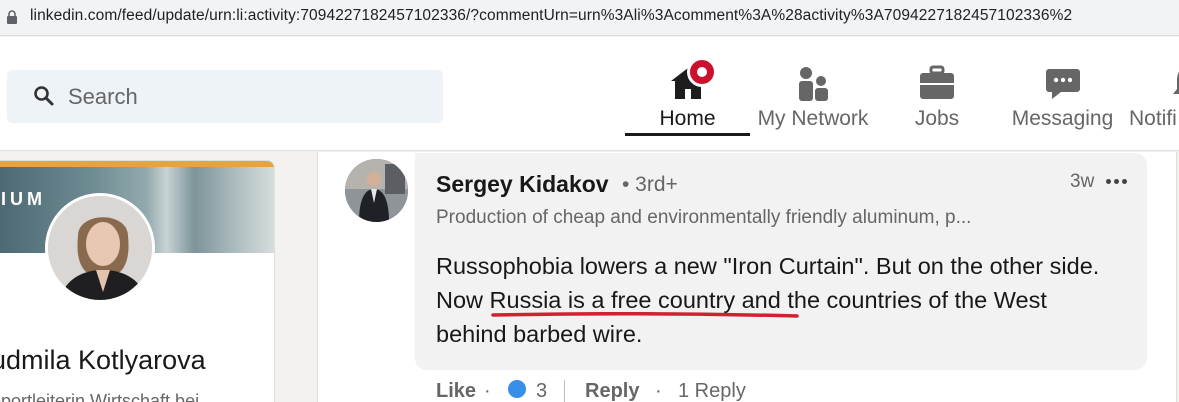 Image resolution: width=1179 pixels, height=402 pixels. I want to click on like-button: Like, so click(456, 391).